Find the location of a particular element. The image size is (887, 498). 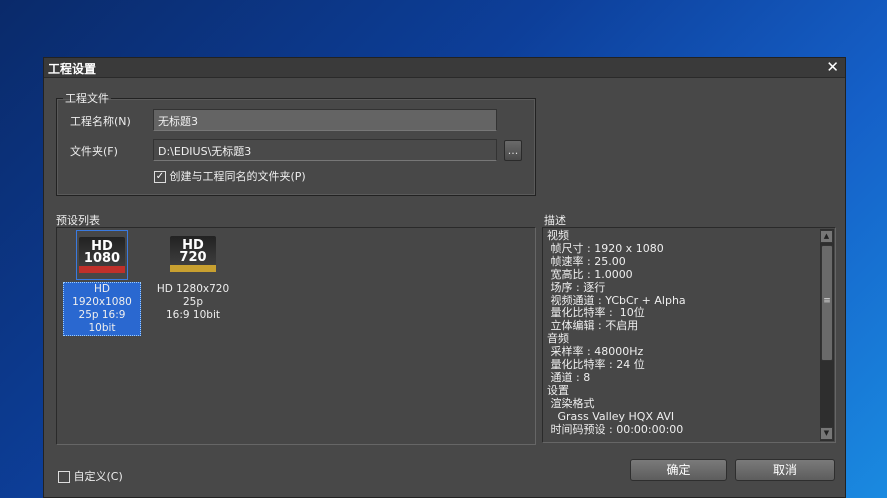

ok-button: 确定 is located at coordinates (678, 470).